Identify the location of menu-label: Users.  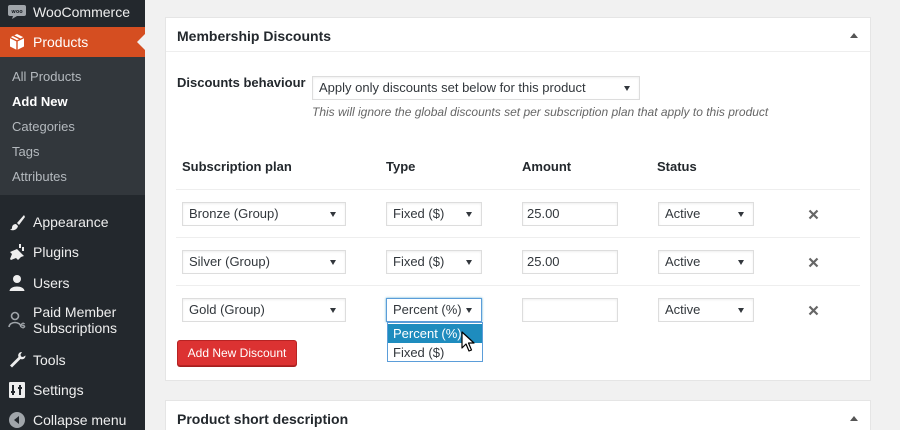
(51, 283).